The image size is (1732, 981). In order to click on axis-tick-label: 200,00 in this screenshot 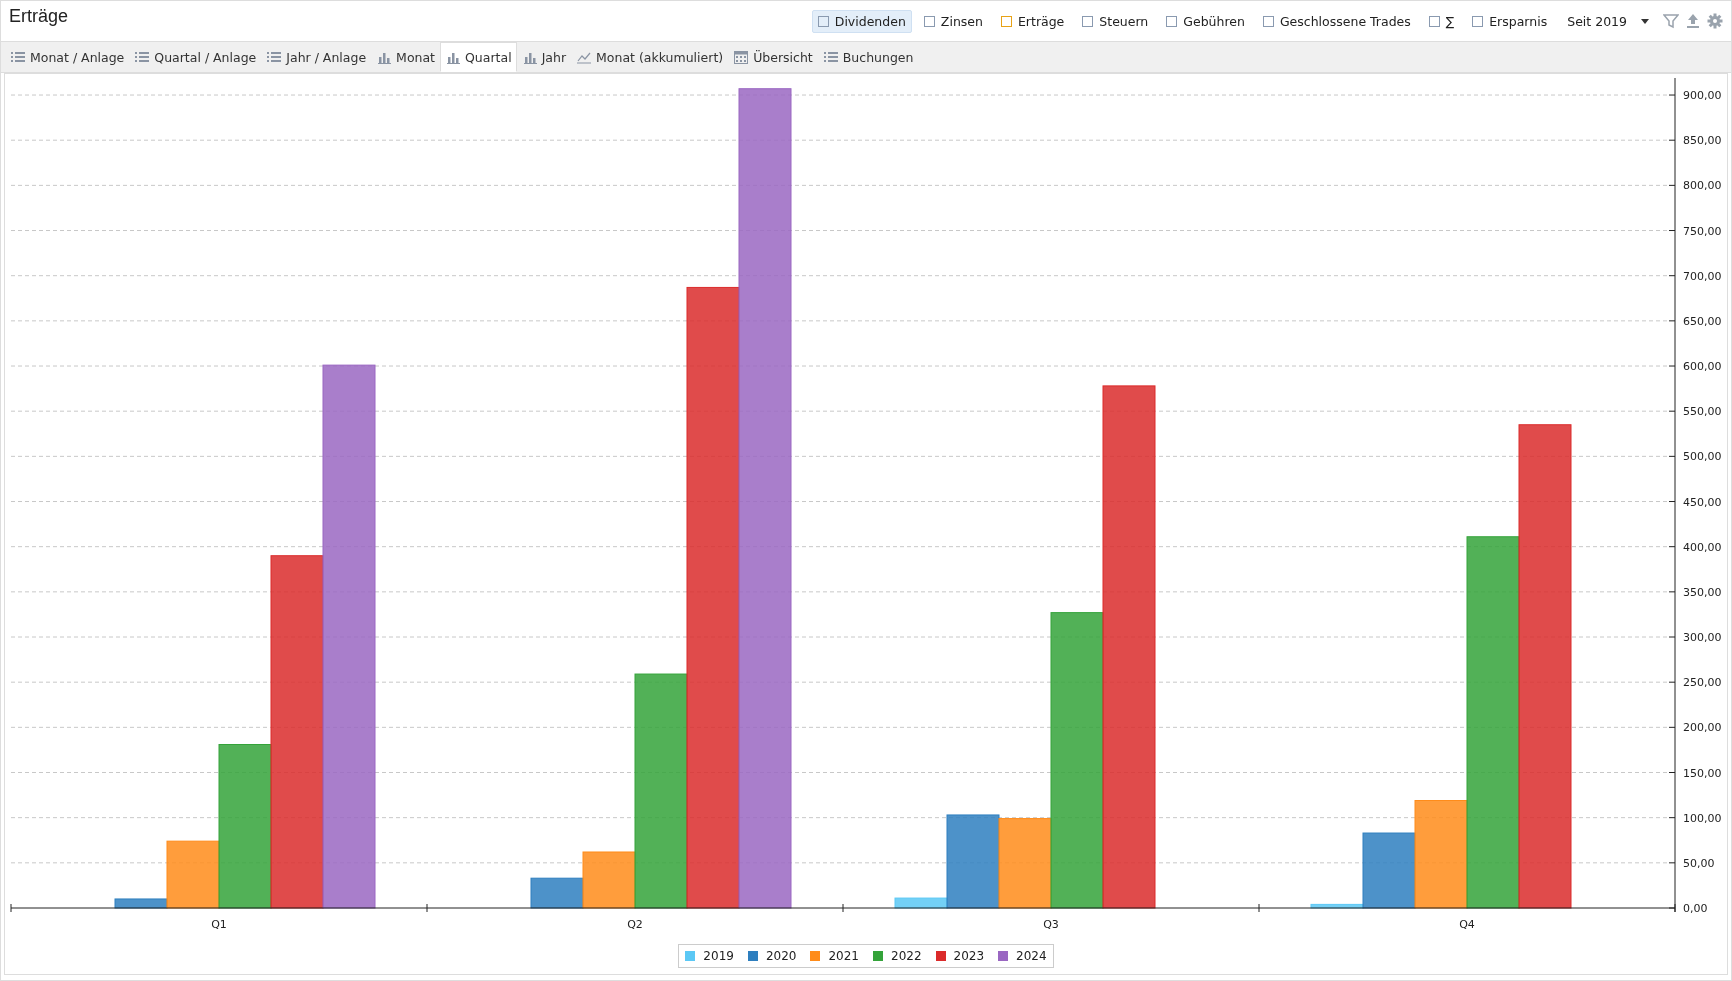, I will do `click(1702, 728)`.